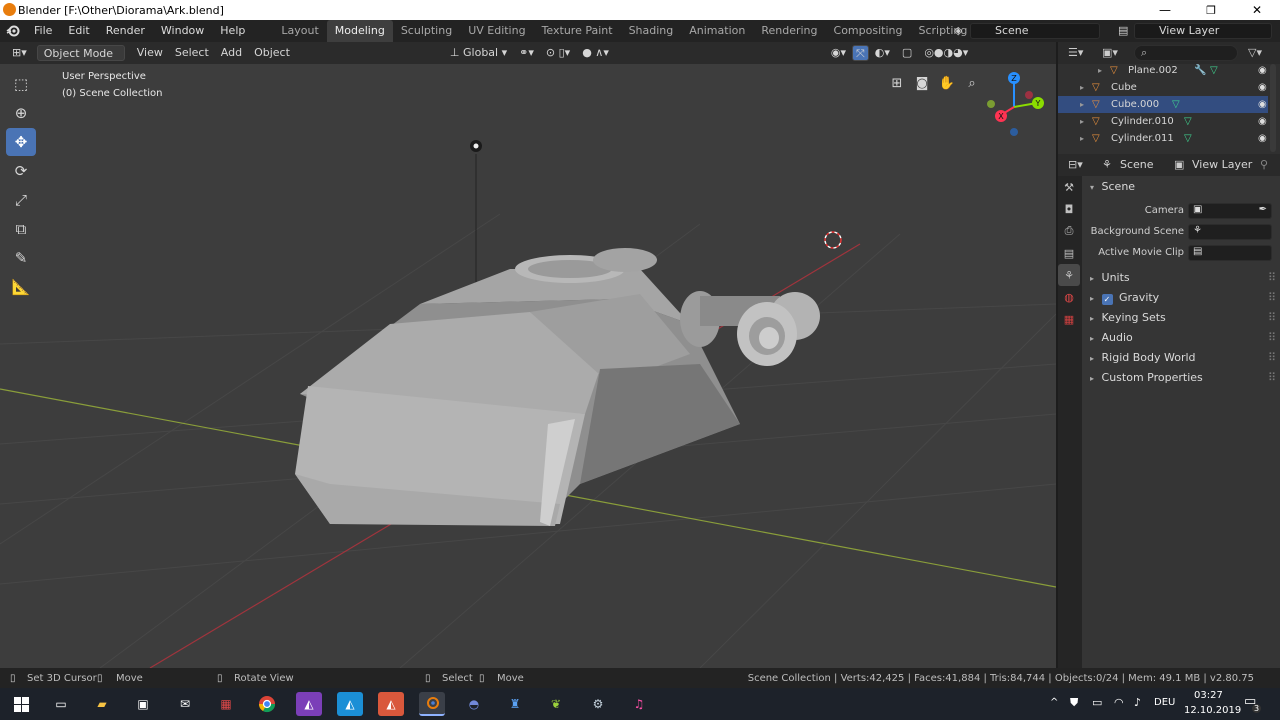 This screenshot has height=720, width=1280. What do you see at coordinates (897, 83) in the screenshot?
I see `grid-view-icon: ⊞` at bounding box center [897, 83].